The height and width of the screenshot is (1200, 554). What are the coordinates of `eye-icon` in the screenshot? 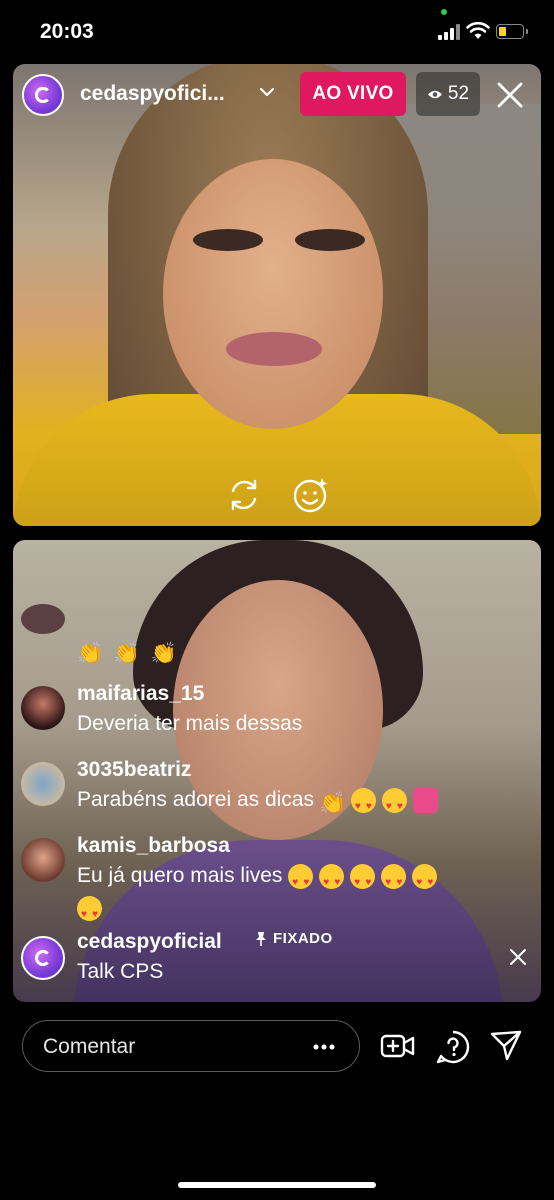 It's located at (434, 94).